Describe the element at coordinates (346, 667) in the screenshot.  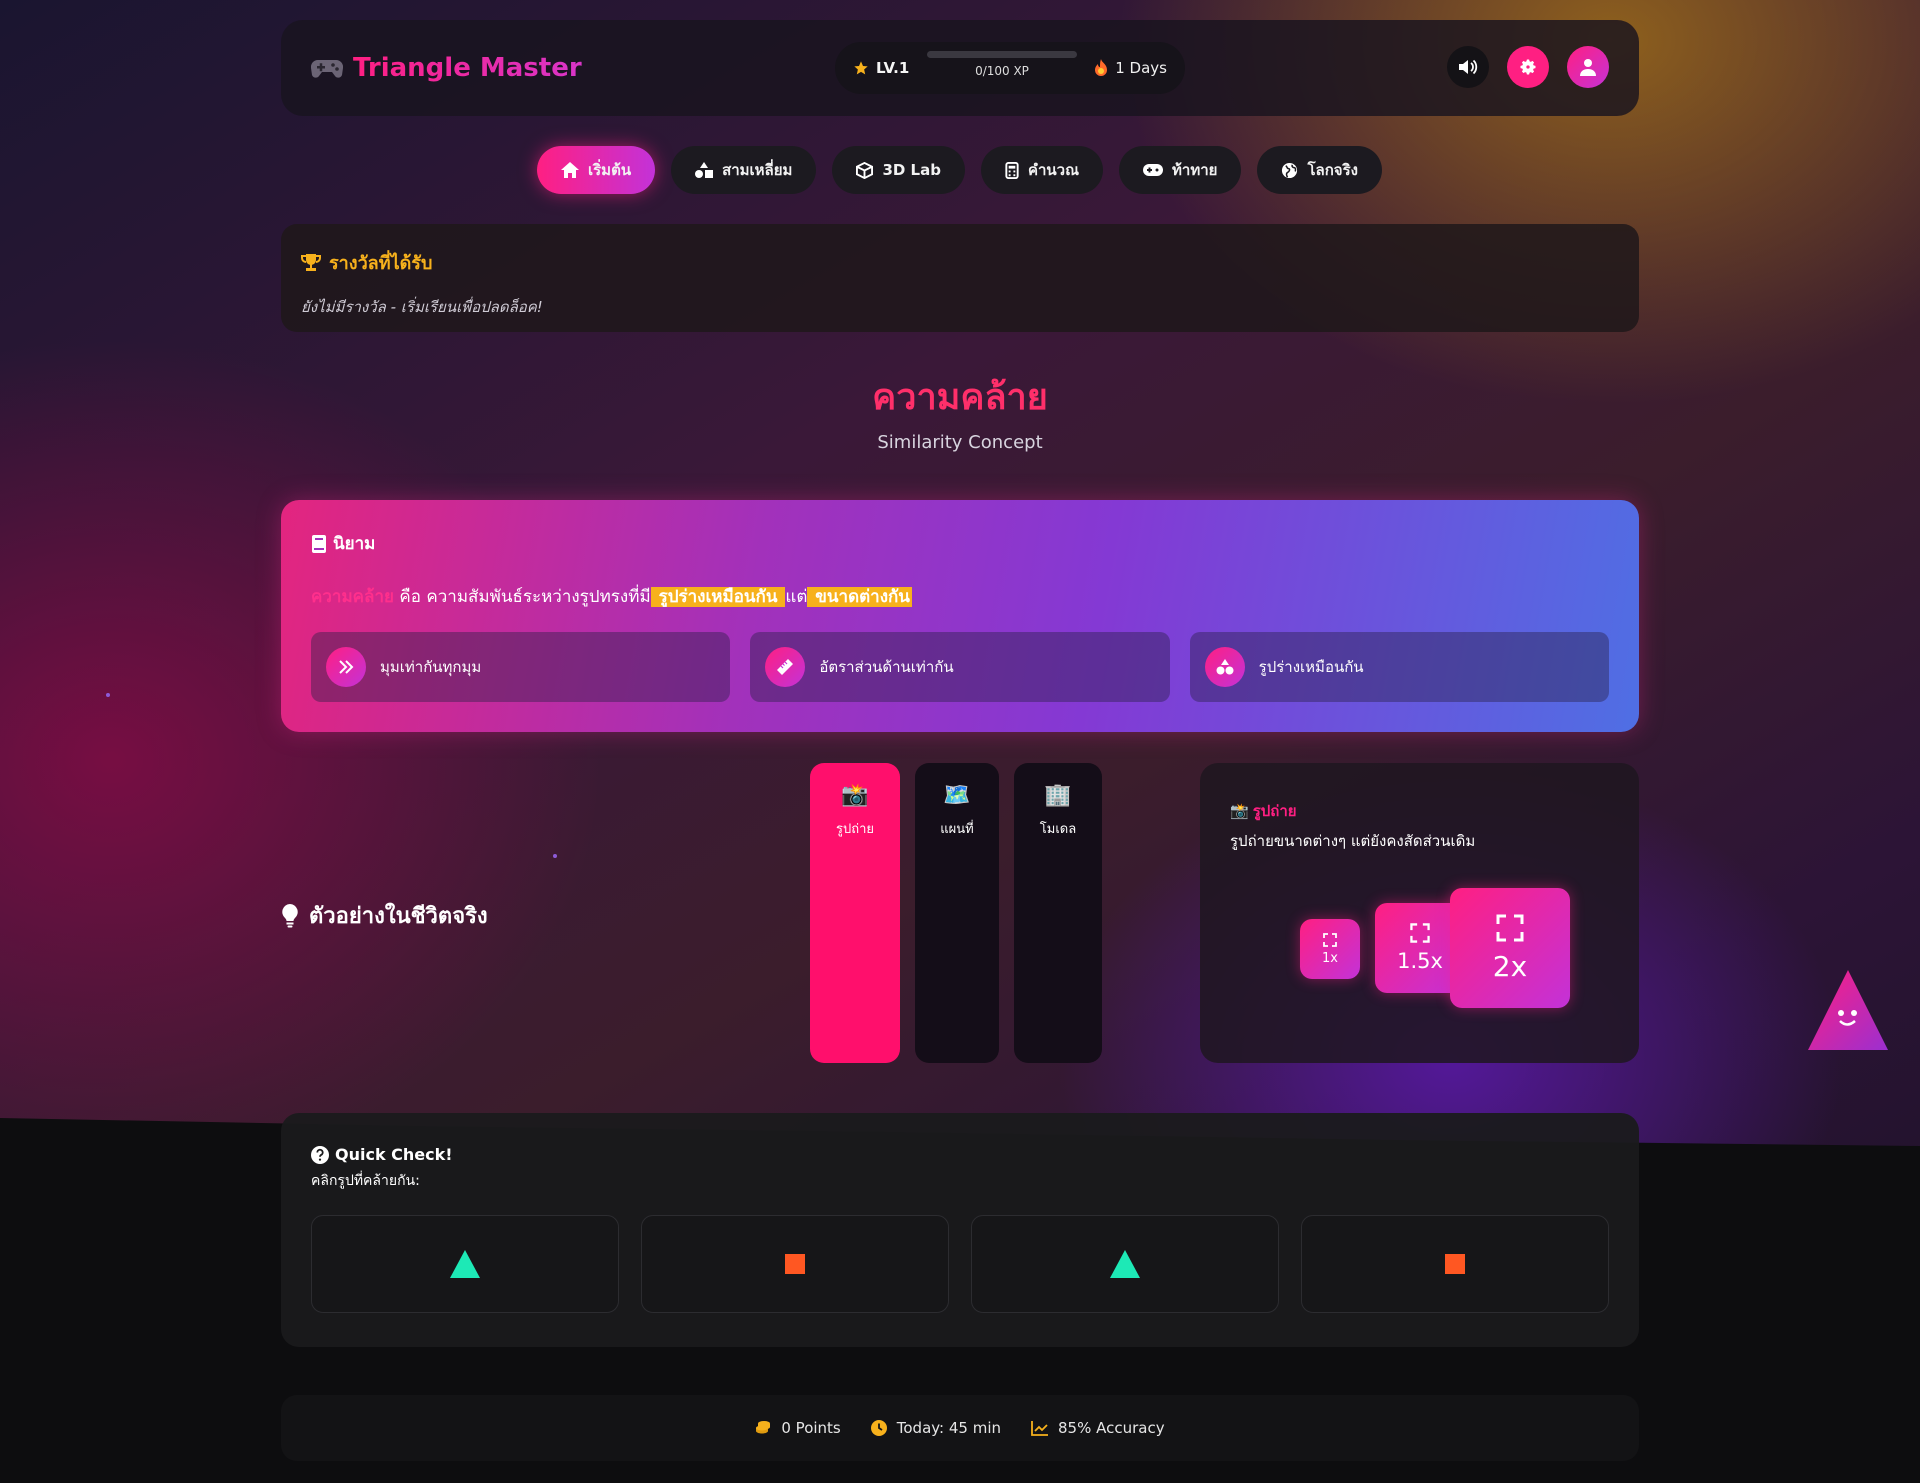
I see `double-chevron-icon` at that location.